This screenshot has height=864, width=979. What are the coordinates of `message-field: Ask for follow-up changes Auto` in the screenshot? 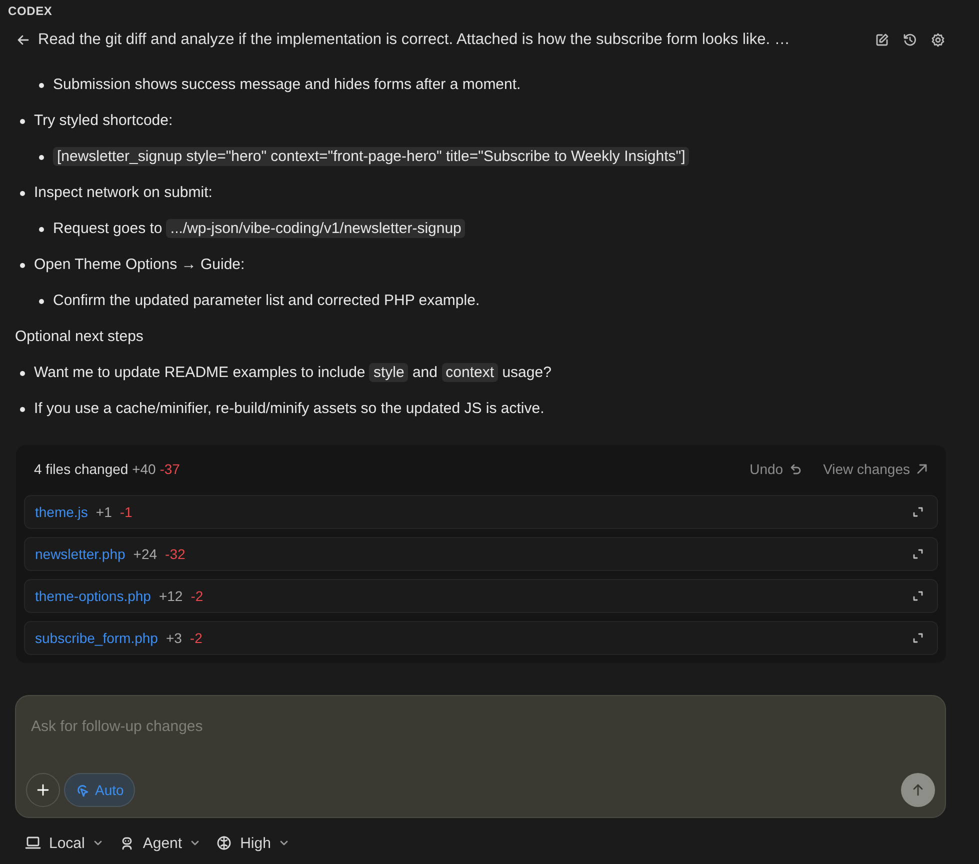 It's located at (480, 756).